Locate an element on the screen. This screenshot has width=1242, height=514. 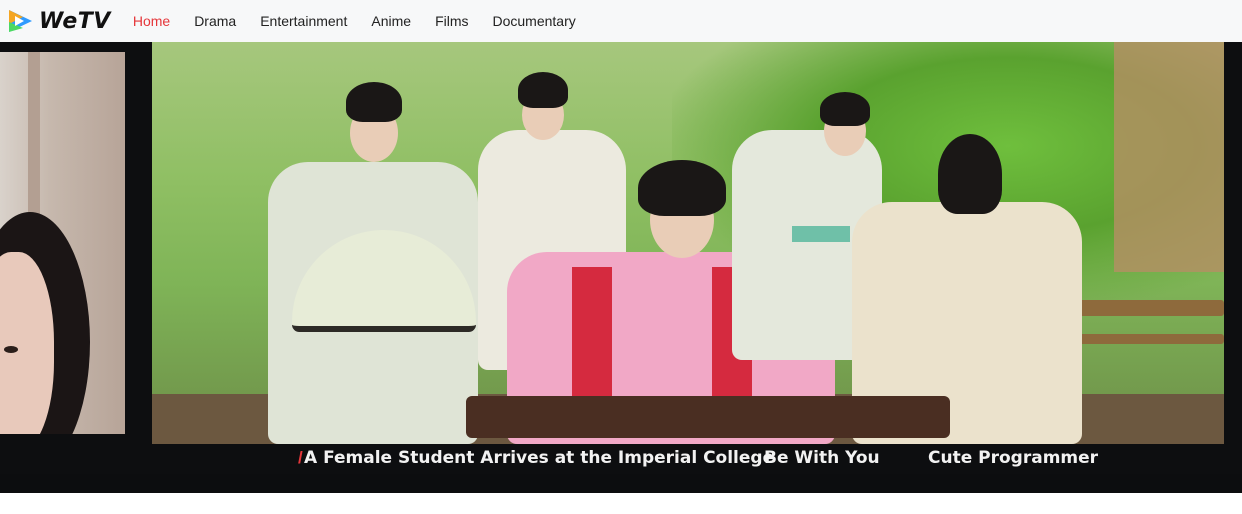
nav-item-entertainment: Entertainment is located at coordinates (303, 21).